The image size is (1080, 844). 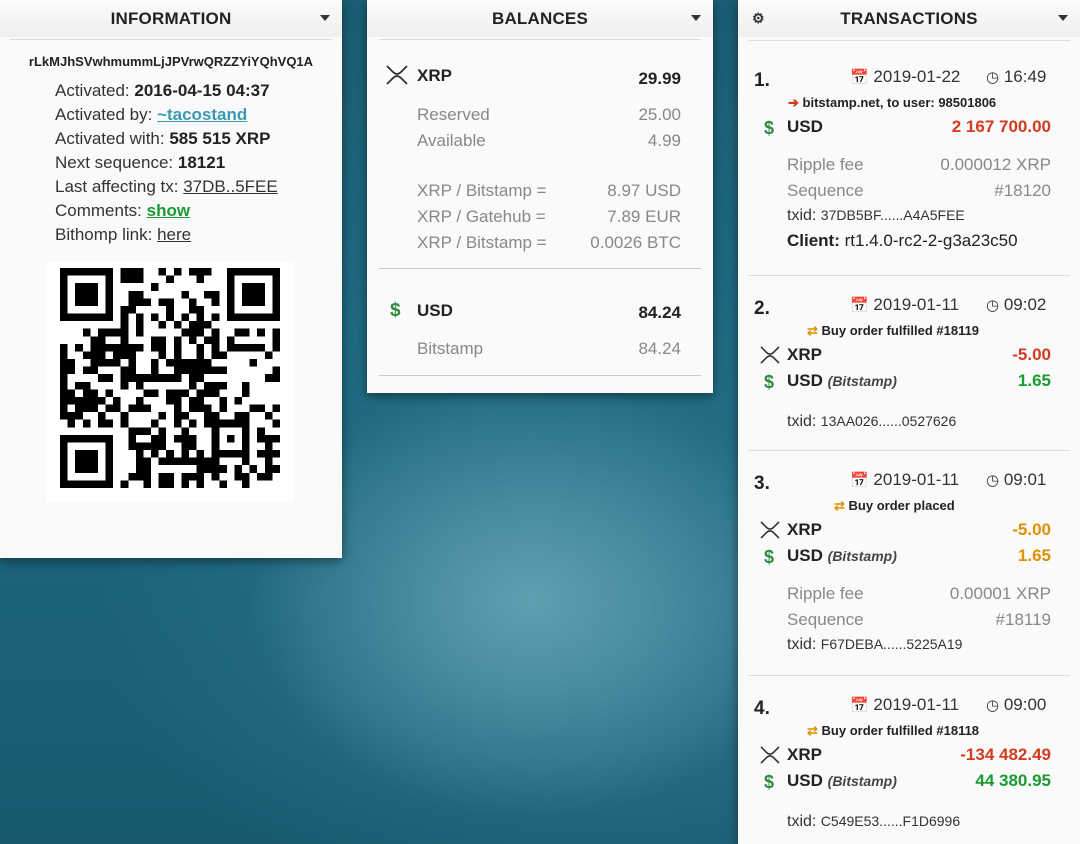 I want to click on sequence-label: Sequence, so click(x=825, y=190).